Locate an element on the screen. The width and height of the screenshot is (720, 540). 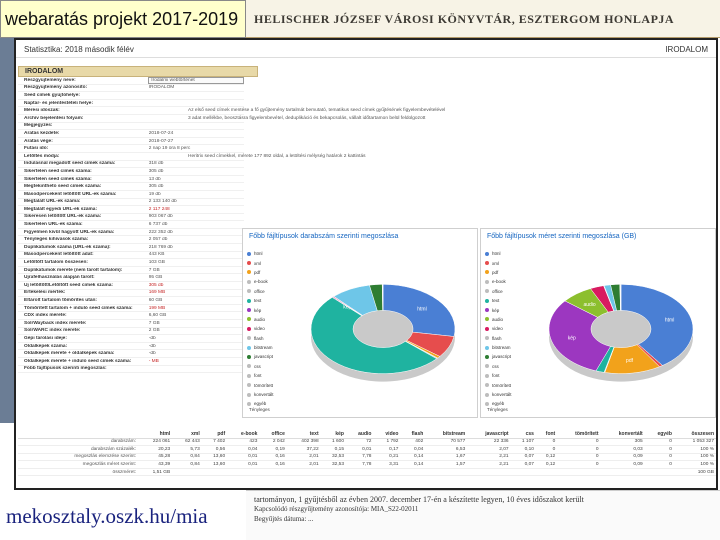
table-cell: 7,78 is located at coordinates (360, 457).